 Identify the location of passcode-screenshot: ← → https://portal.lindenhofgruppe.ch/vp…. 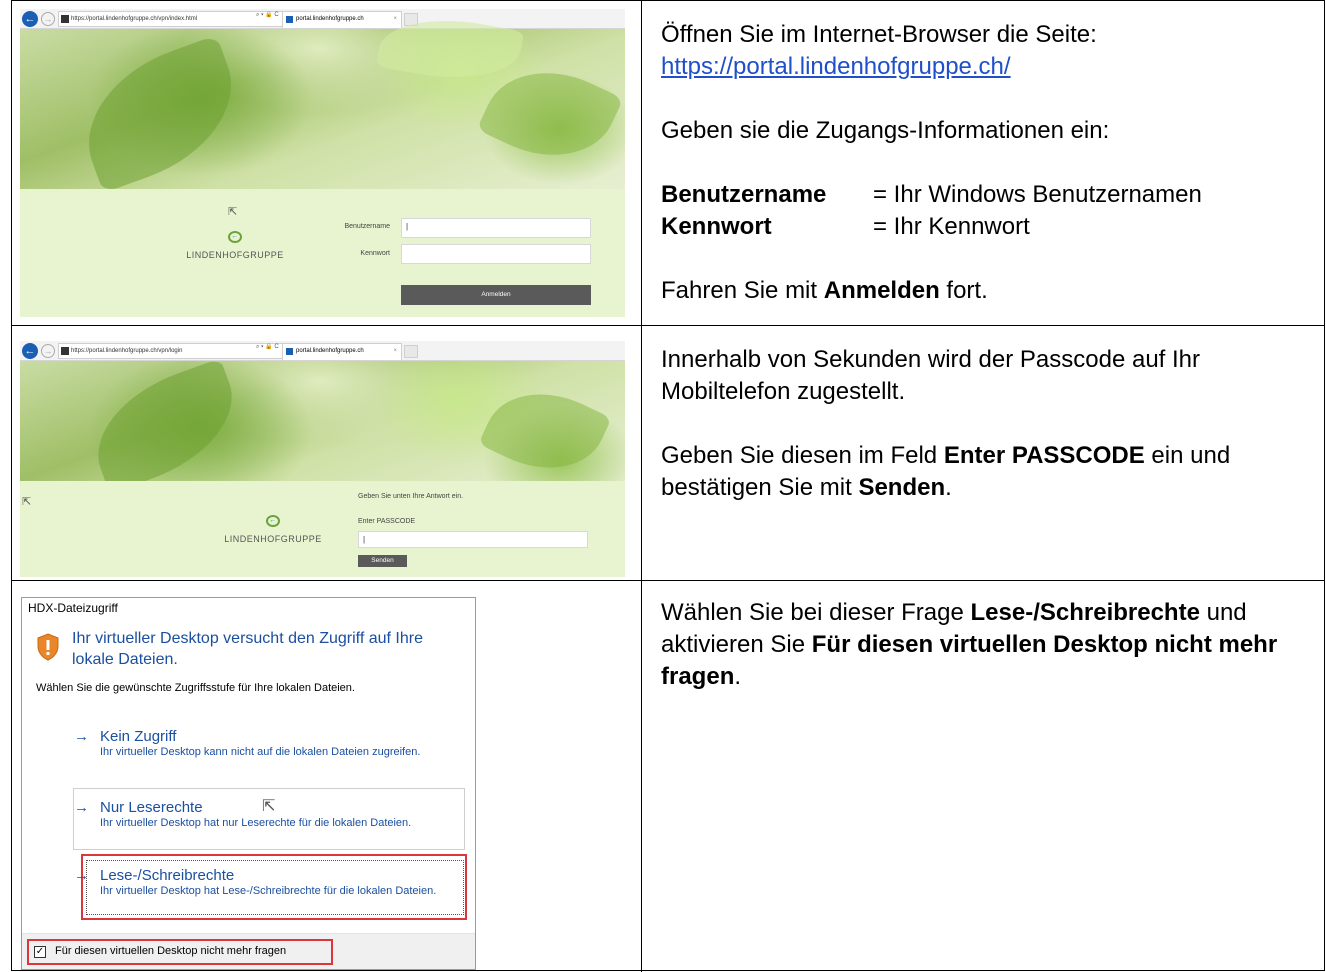
(322, 459).